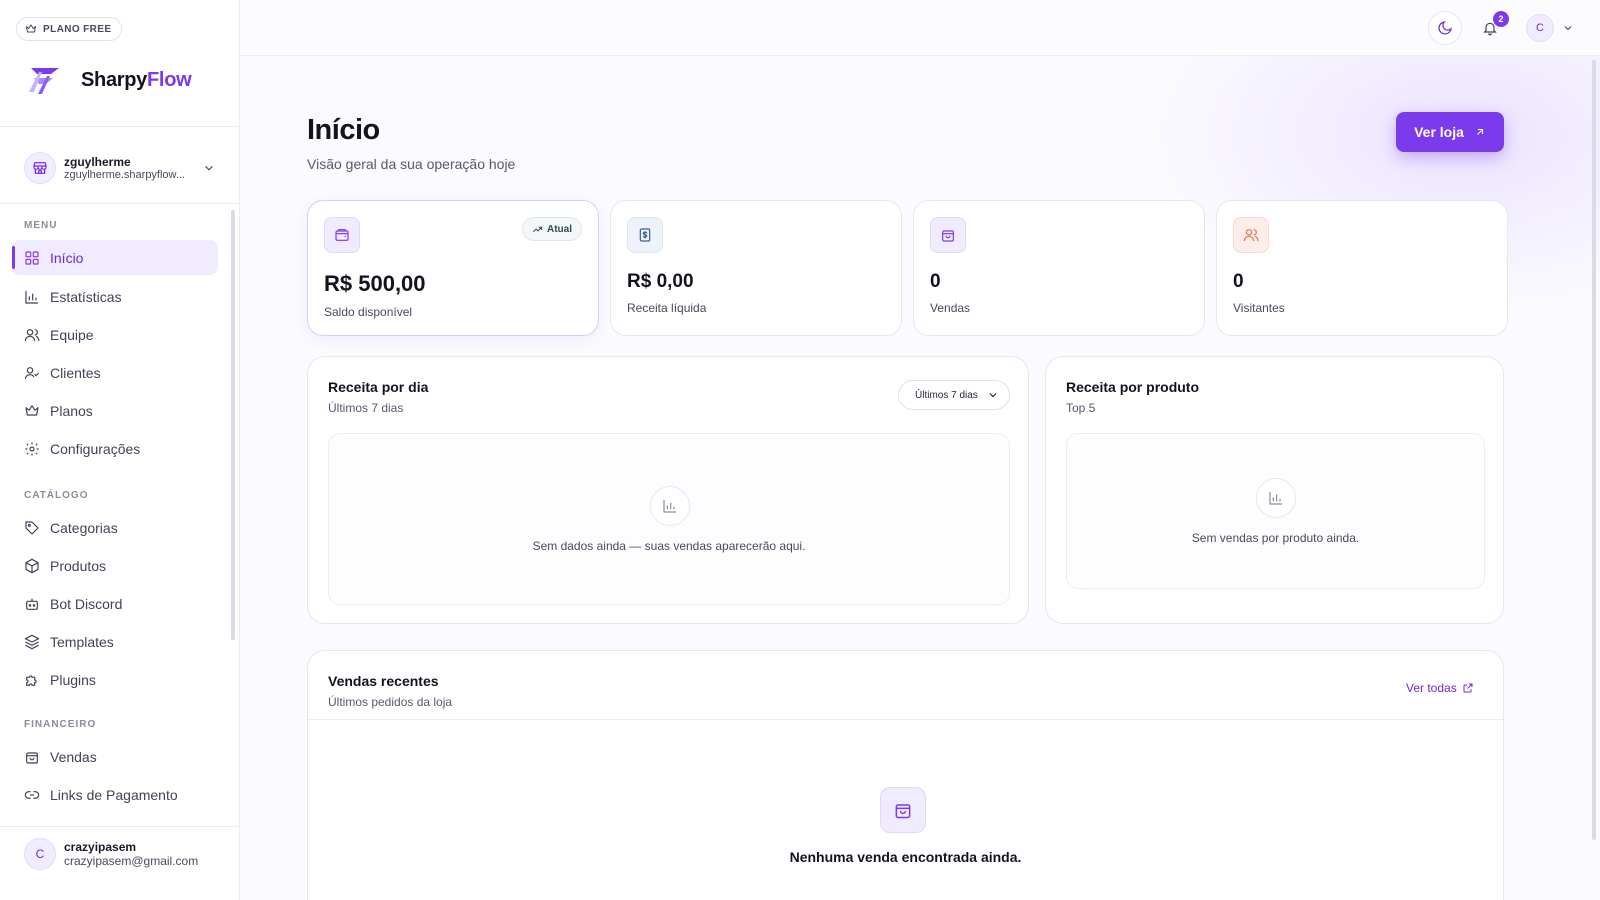 The image size is (1600, 900). I want to click on panel-subtitle: Últimos 7 dias, so click(366, 408).